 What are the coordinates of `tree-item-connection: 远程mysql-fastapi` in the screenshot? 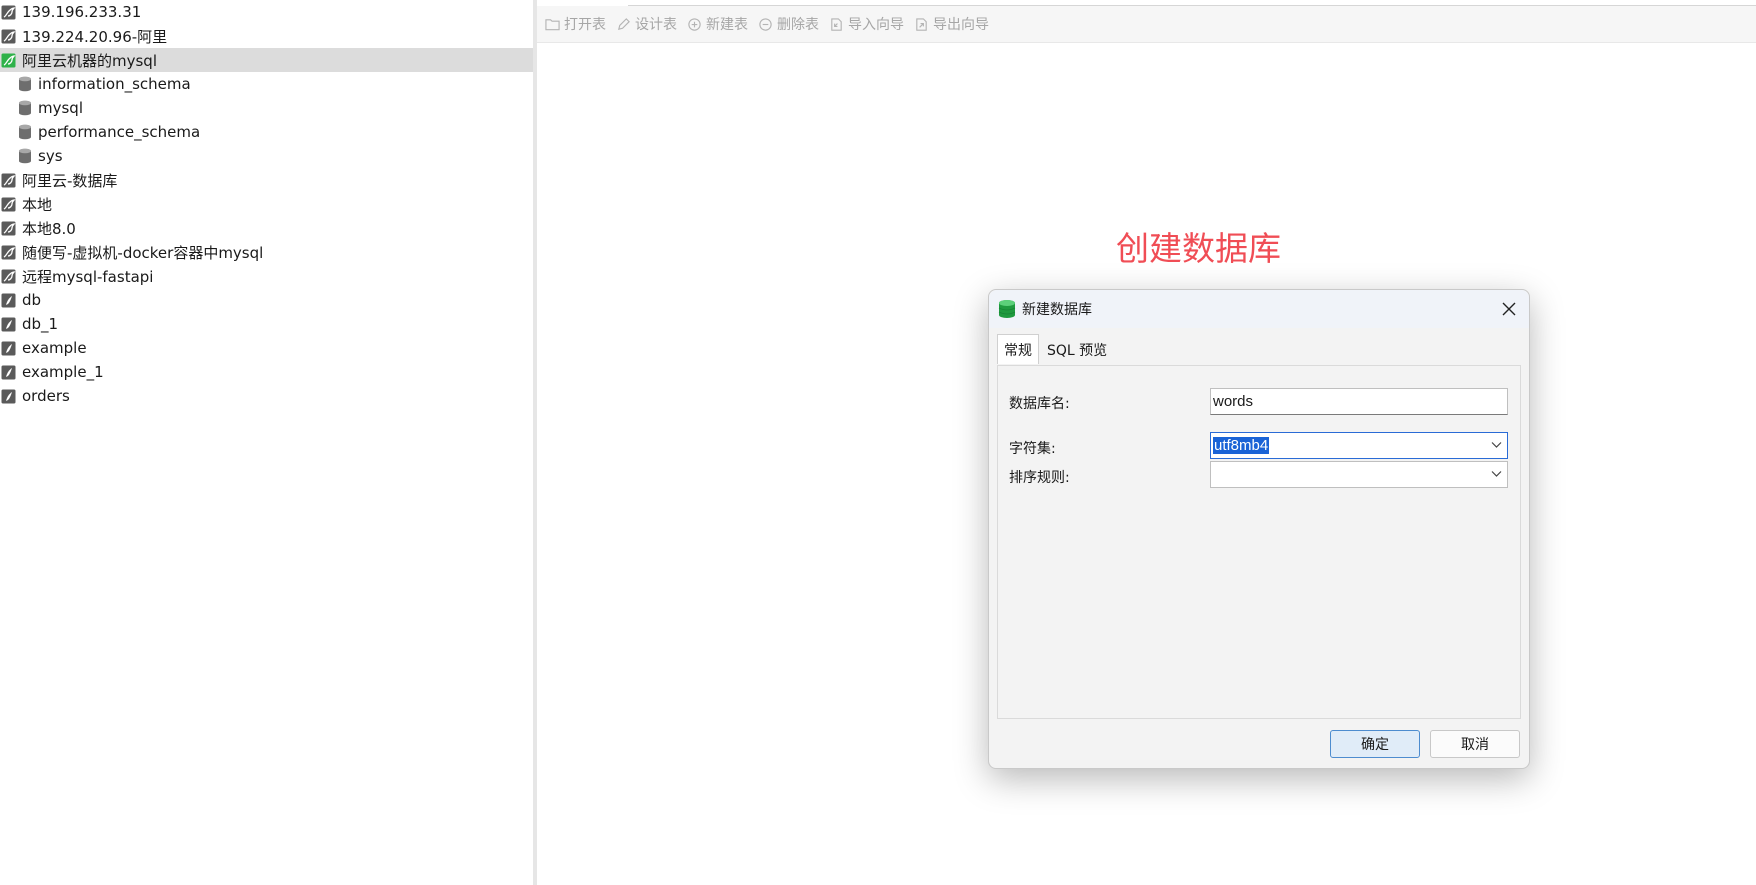 It's located at (266, 276).